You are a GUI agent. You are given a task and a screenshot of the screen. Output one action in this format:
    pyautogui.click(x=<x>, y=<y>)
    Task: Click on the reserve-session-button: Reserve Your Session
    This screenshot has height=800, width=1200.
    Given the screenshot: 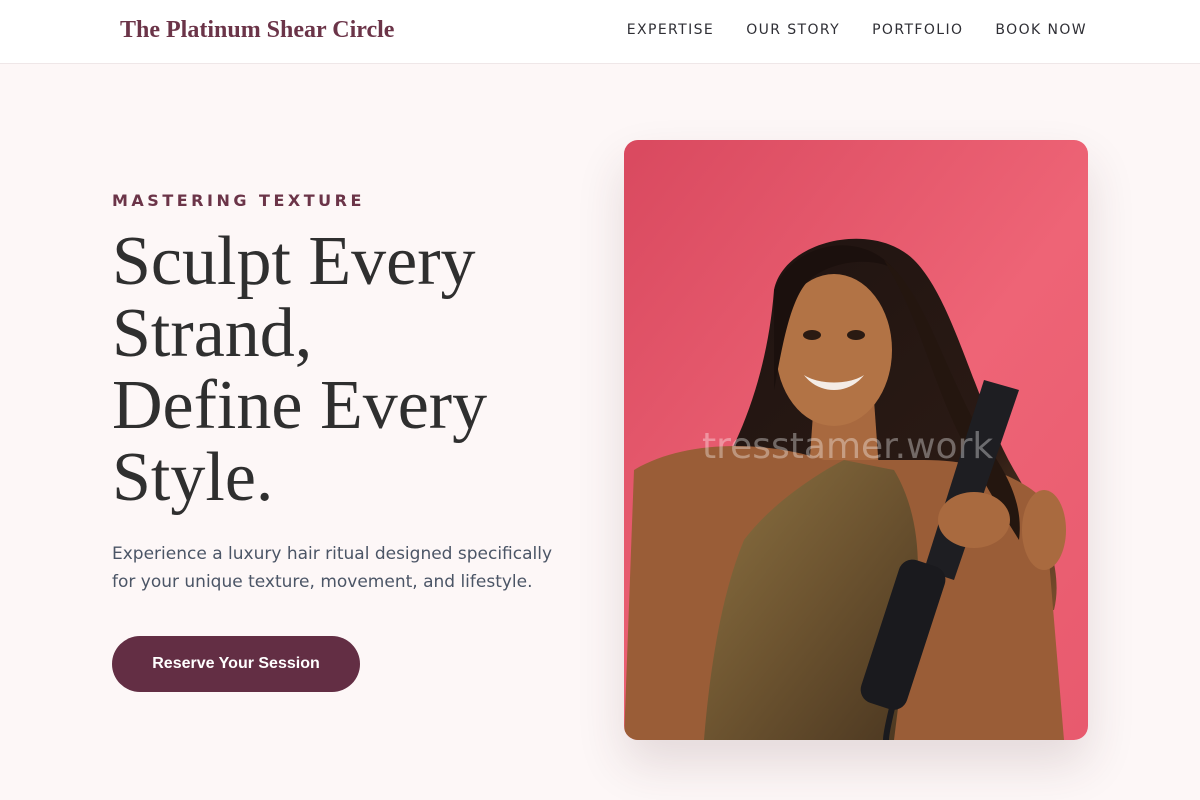 What is the action you would take?
    pyautogui.click(x=236, y=664)
    